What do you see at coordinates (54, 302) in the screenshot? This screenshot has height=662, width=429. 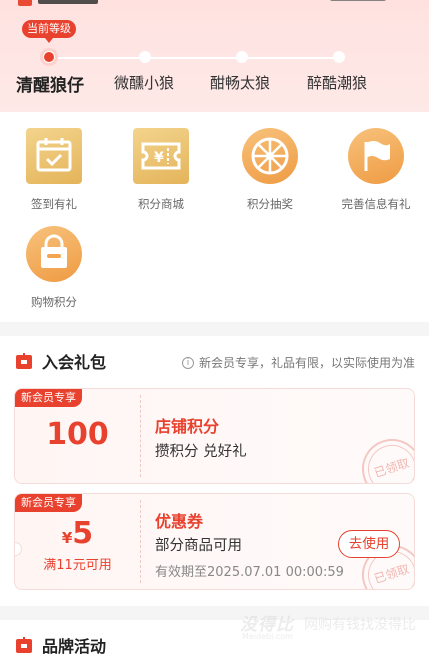 I see `feature-label: 购物积分` at bounding box center [54, 302].